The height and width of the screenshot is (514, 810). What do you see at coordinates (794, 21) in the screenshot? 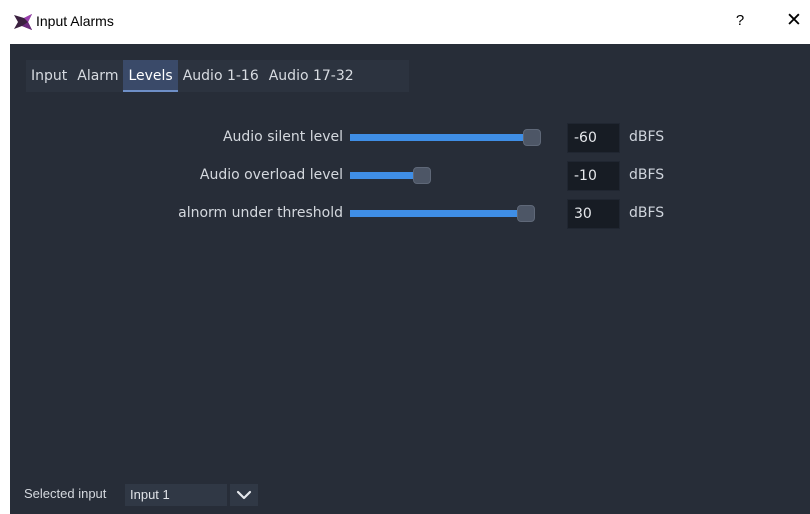
I see `close-button: ✕` at bounding box center [794, 21].